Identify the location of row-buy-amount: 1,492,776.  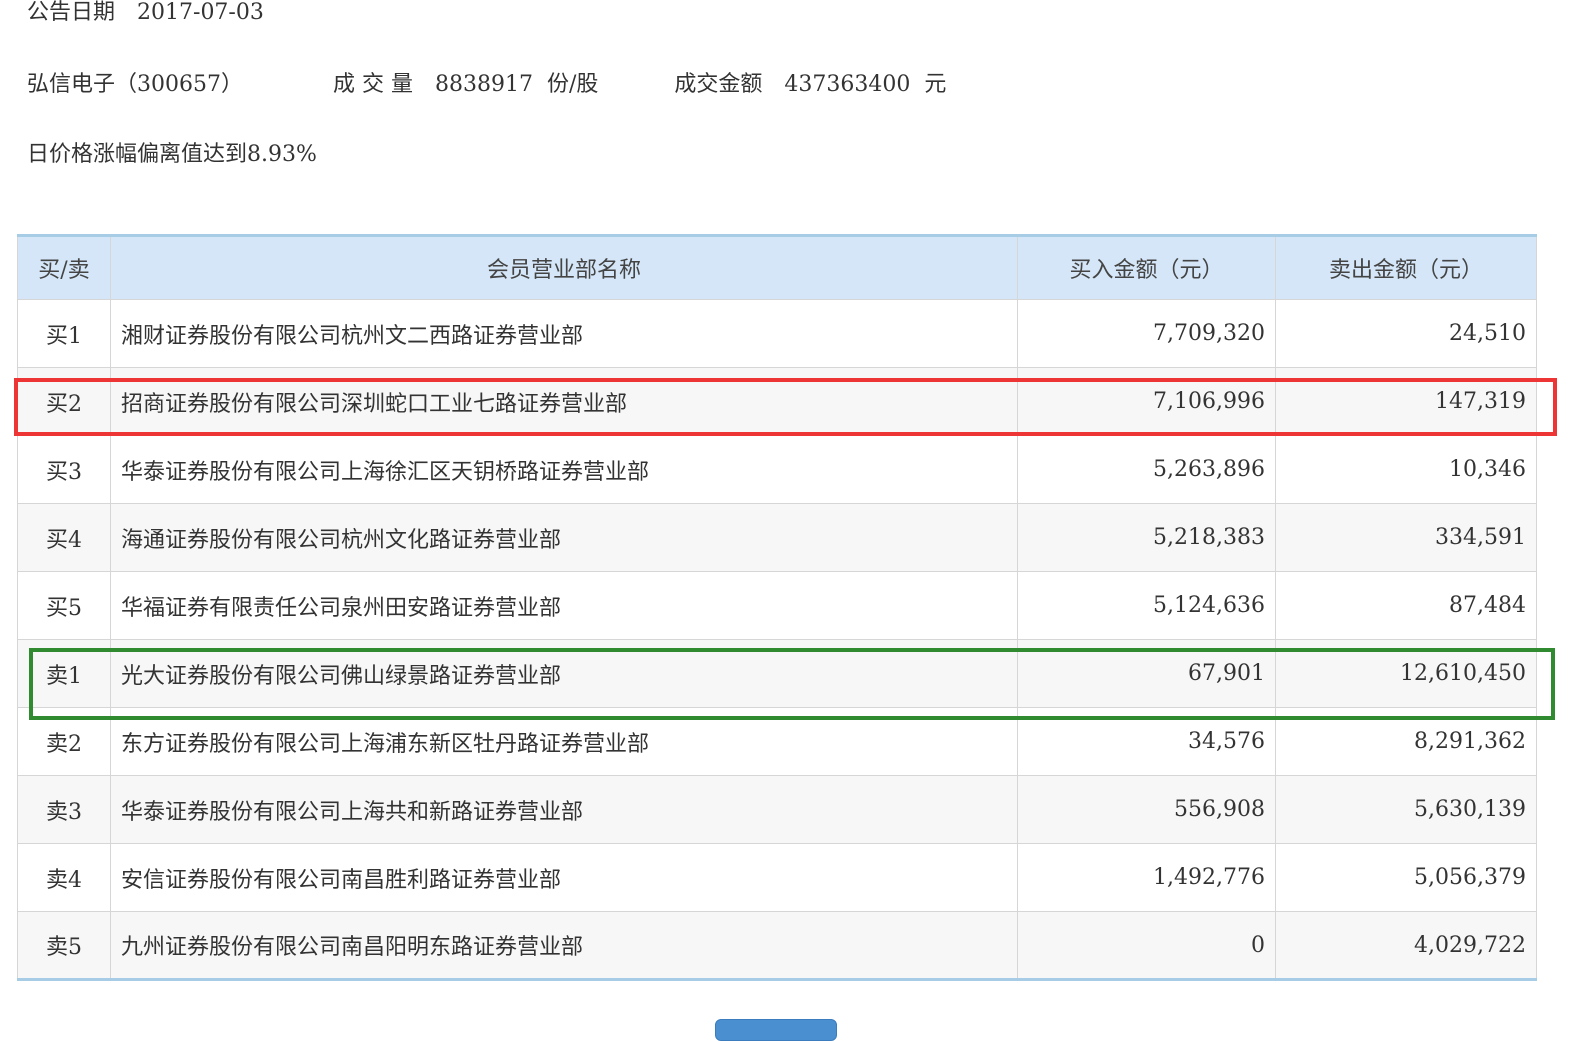
(1146, 877).